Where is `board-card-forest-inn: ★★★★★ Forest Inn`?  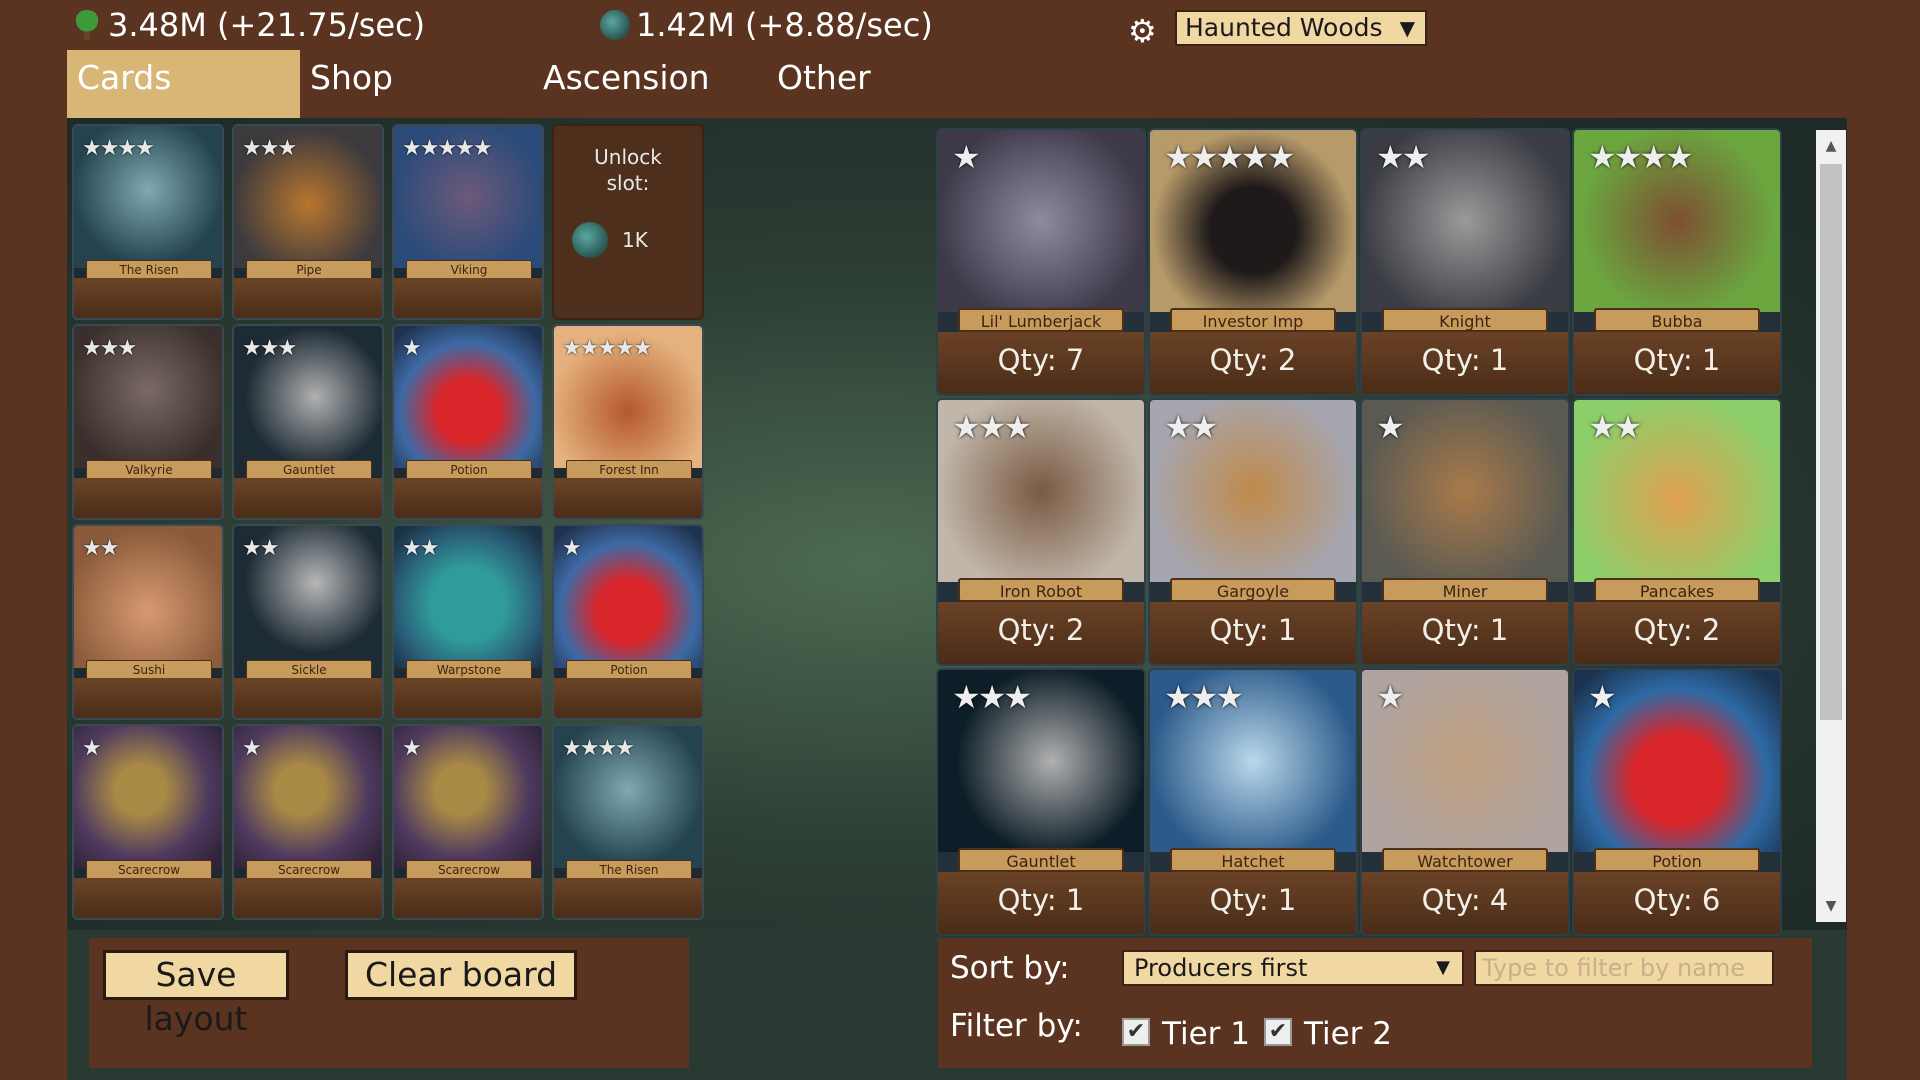
board-card-forest-inn: ★★★★★ Forest Inn is located at coordinates (628, 422).